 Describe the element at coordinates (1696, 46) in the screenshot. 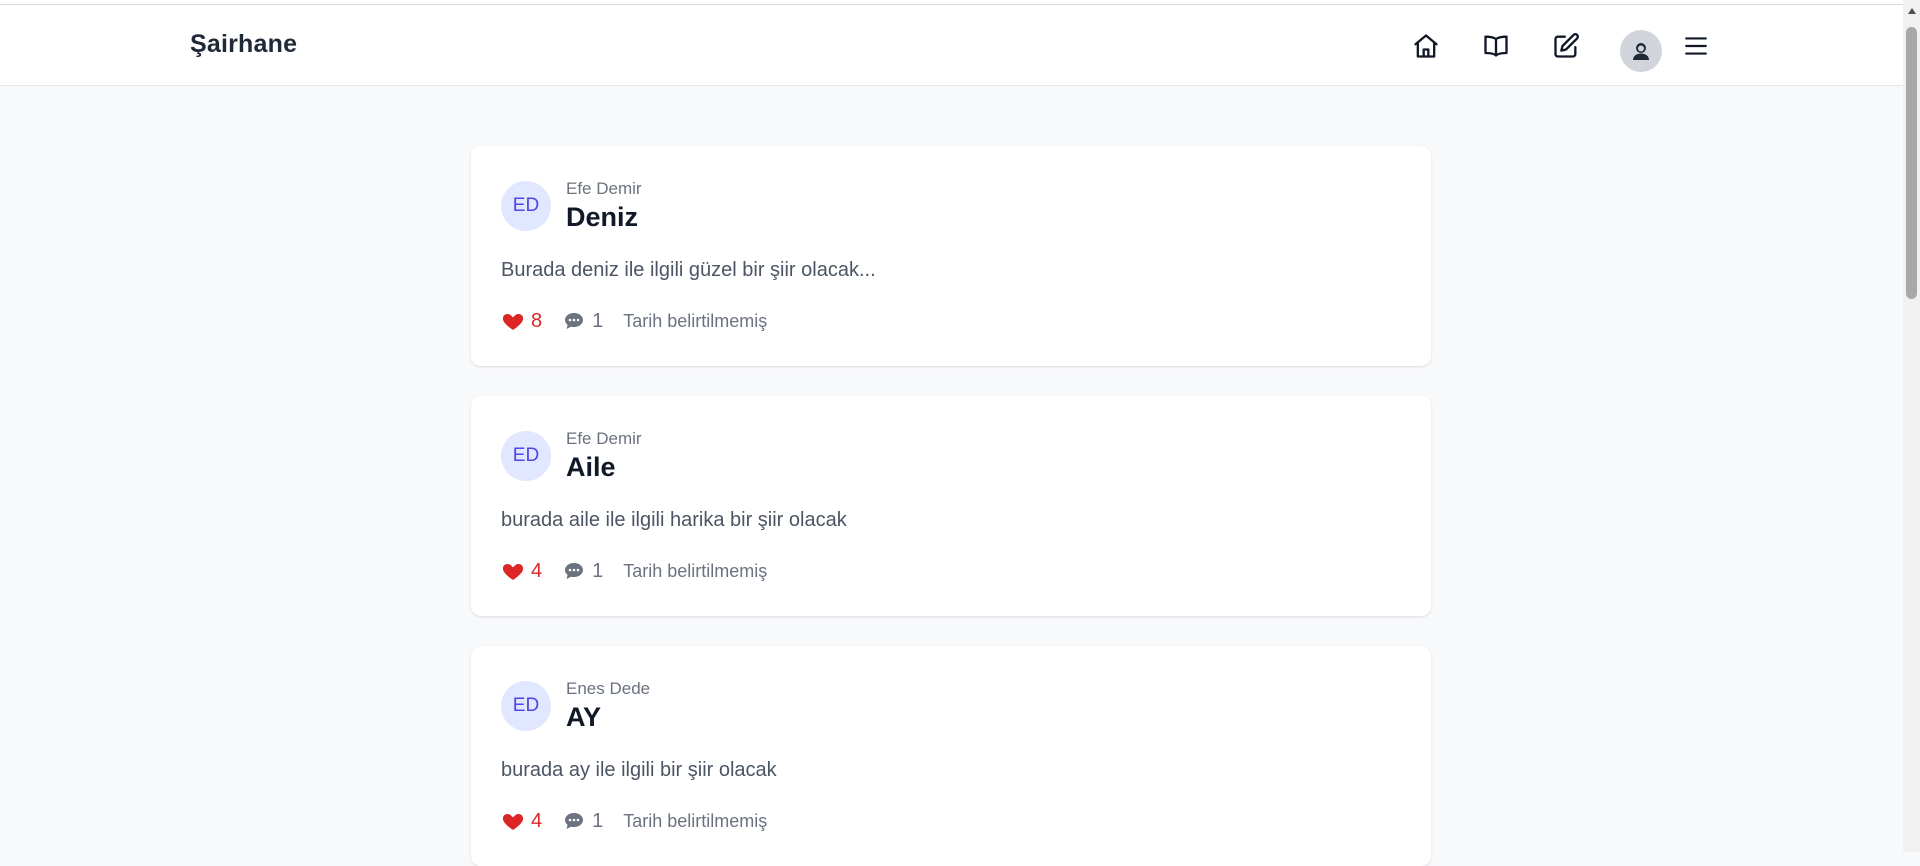

I see `hamburger-menu-icon` at that location.